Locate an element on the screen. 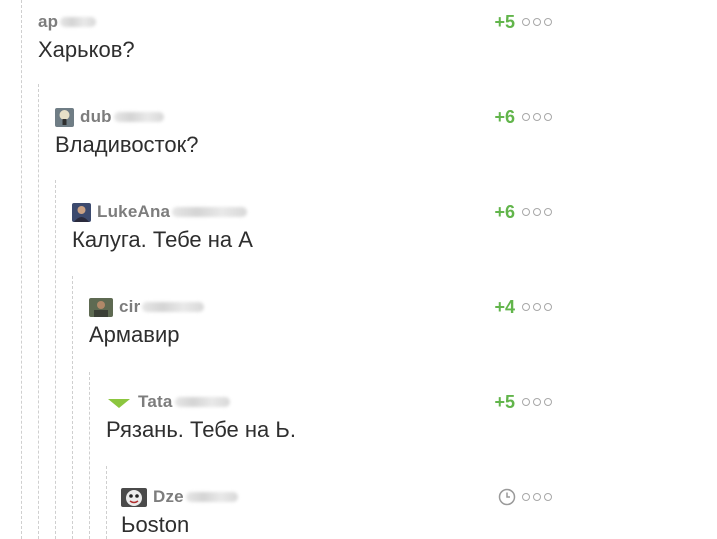  comment-author: Dze is located at coordinates (179, 497).